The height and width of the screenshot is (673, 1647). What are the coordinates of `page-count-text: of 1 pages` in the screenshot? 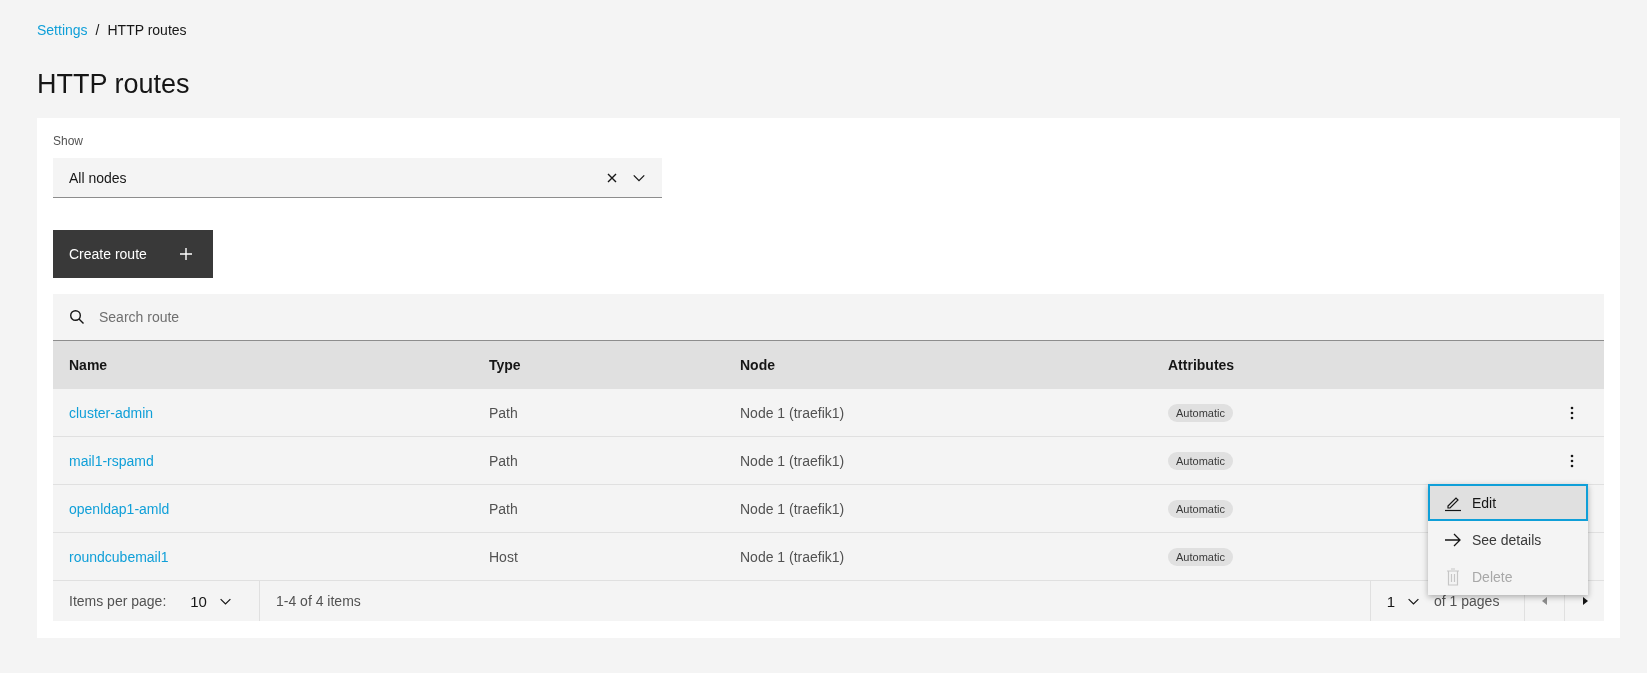 It's located at (1467, 601).